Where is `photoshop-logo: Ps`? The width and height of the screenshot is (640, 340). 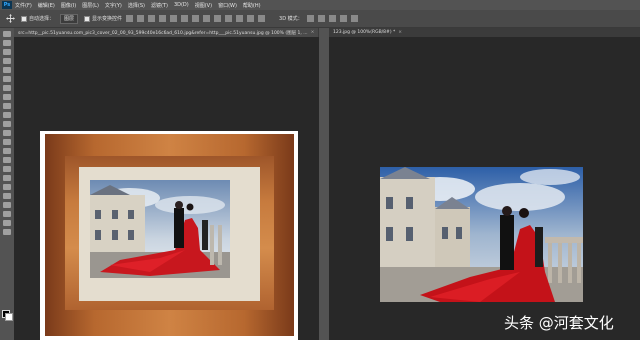
photoshop-logo: Ps is located at coordinates (7, 5).